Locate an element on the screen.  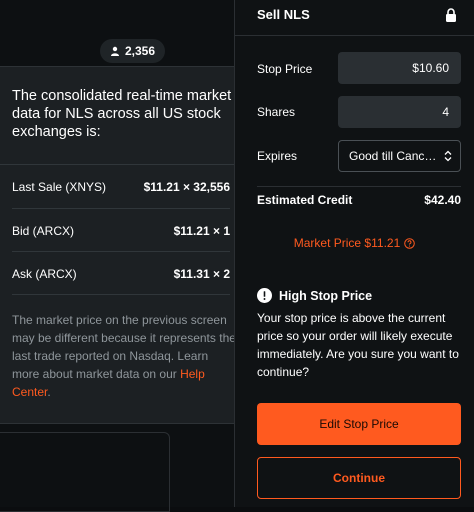
quote-value: $11.21 × 1 is located at coordinates (201, 230).